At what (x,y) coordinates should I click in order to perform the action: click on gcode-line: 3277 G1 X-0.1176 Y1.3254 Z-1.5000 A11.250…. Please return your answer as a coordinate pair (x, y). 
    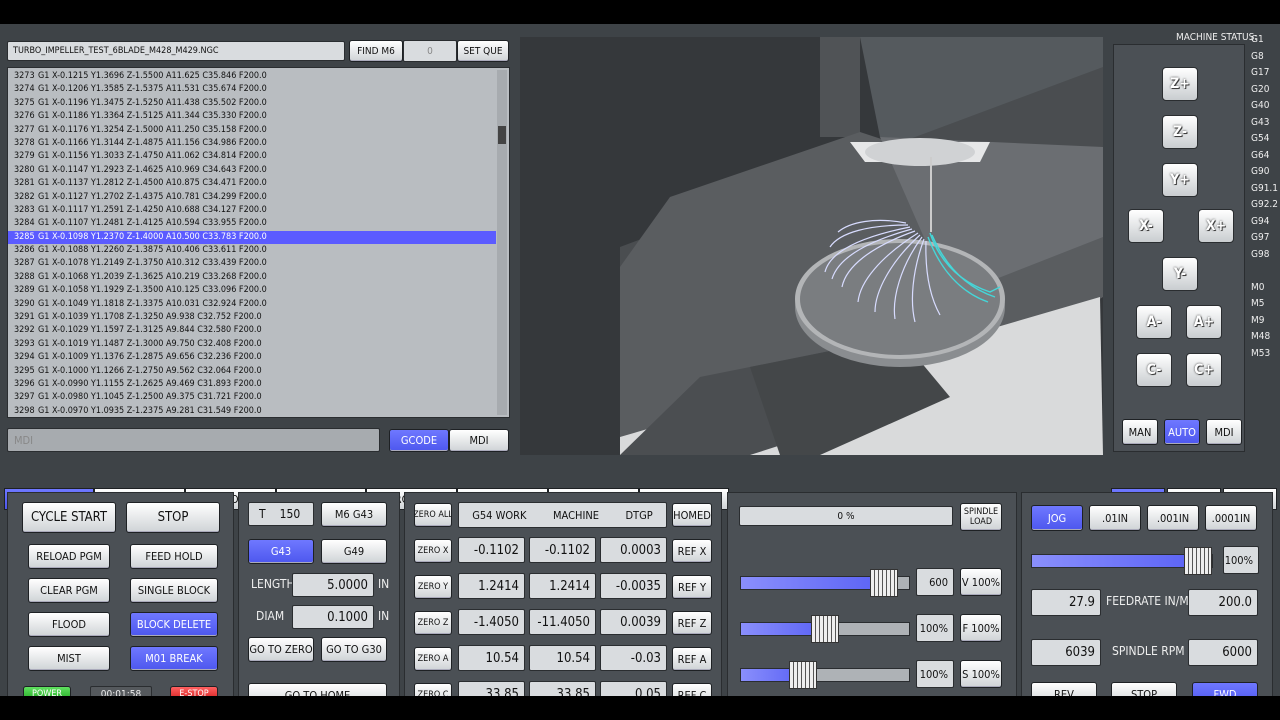
    Looking at the image, I should click on (252, 130).